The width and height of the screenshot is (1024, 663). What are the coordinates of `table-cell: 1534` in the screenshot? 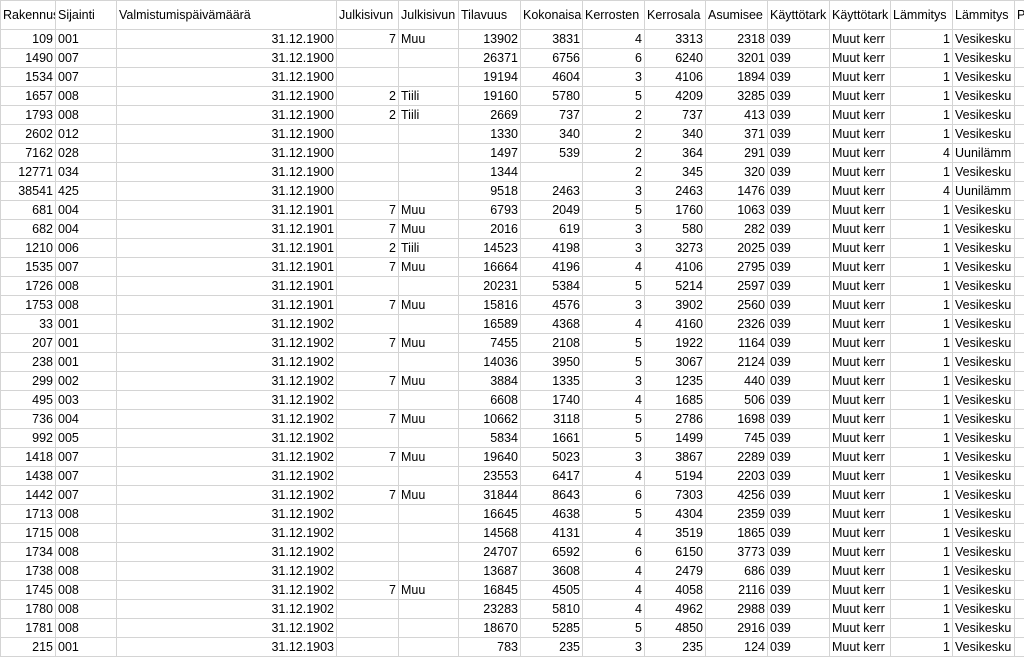 It's located at (28, 77).